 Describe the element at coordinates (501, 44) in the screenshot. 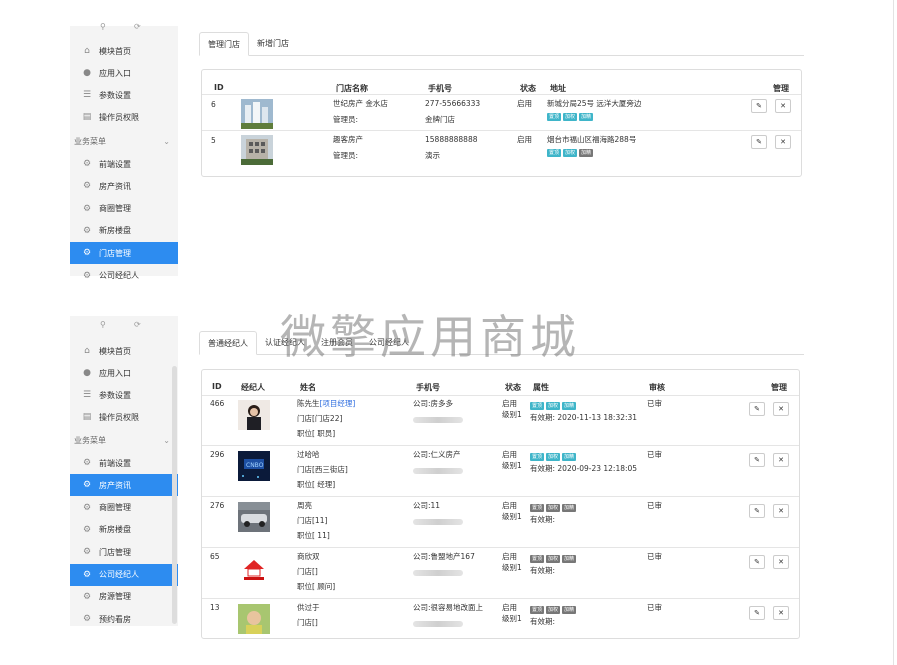

I see `top-tabs: 管理门店 新增门店` at that location.